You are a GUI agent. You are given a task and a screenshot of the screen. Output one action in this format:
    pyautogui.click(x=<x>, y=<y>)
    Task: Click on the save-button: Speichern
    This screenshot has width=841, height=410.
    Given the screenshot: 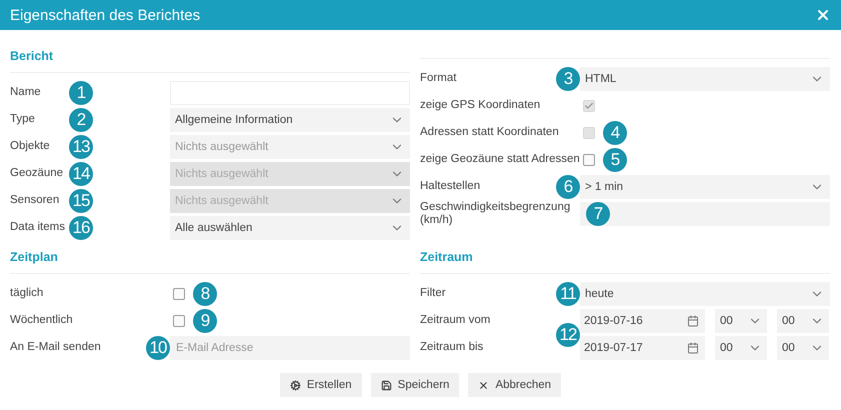 What is the action you would take?
    pyautogui.click(x=415, y=385)
    